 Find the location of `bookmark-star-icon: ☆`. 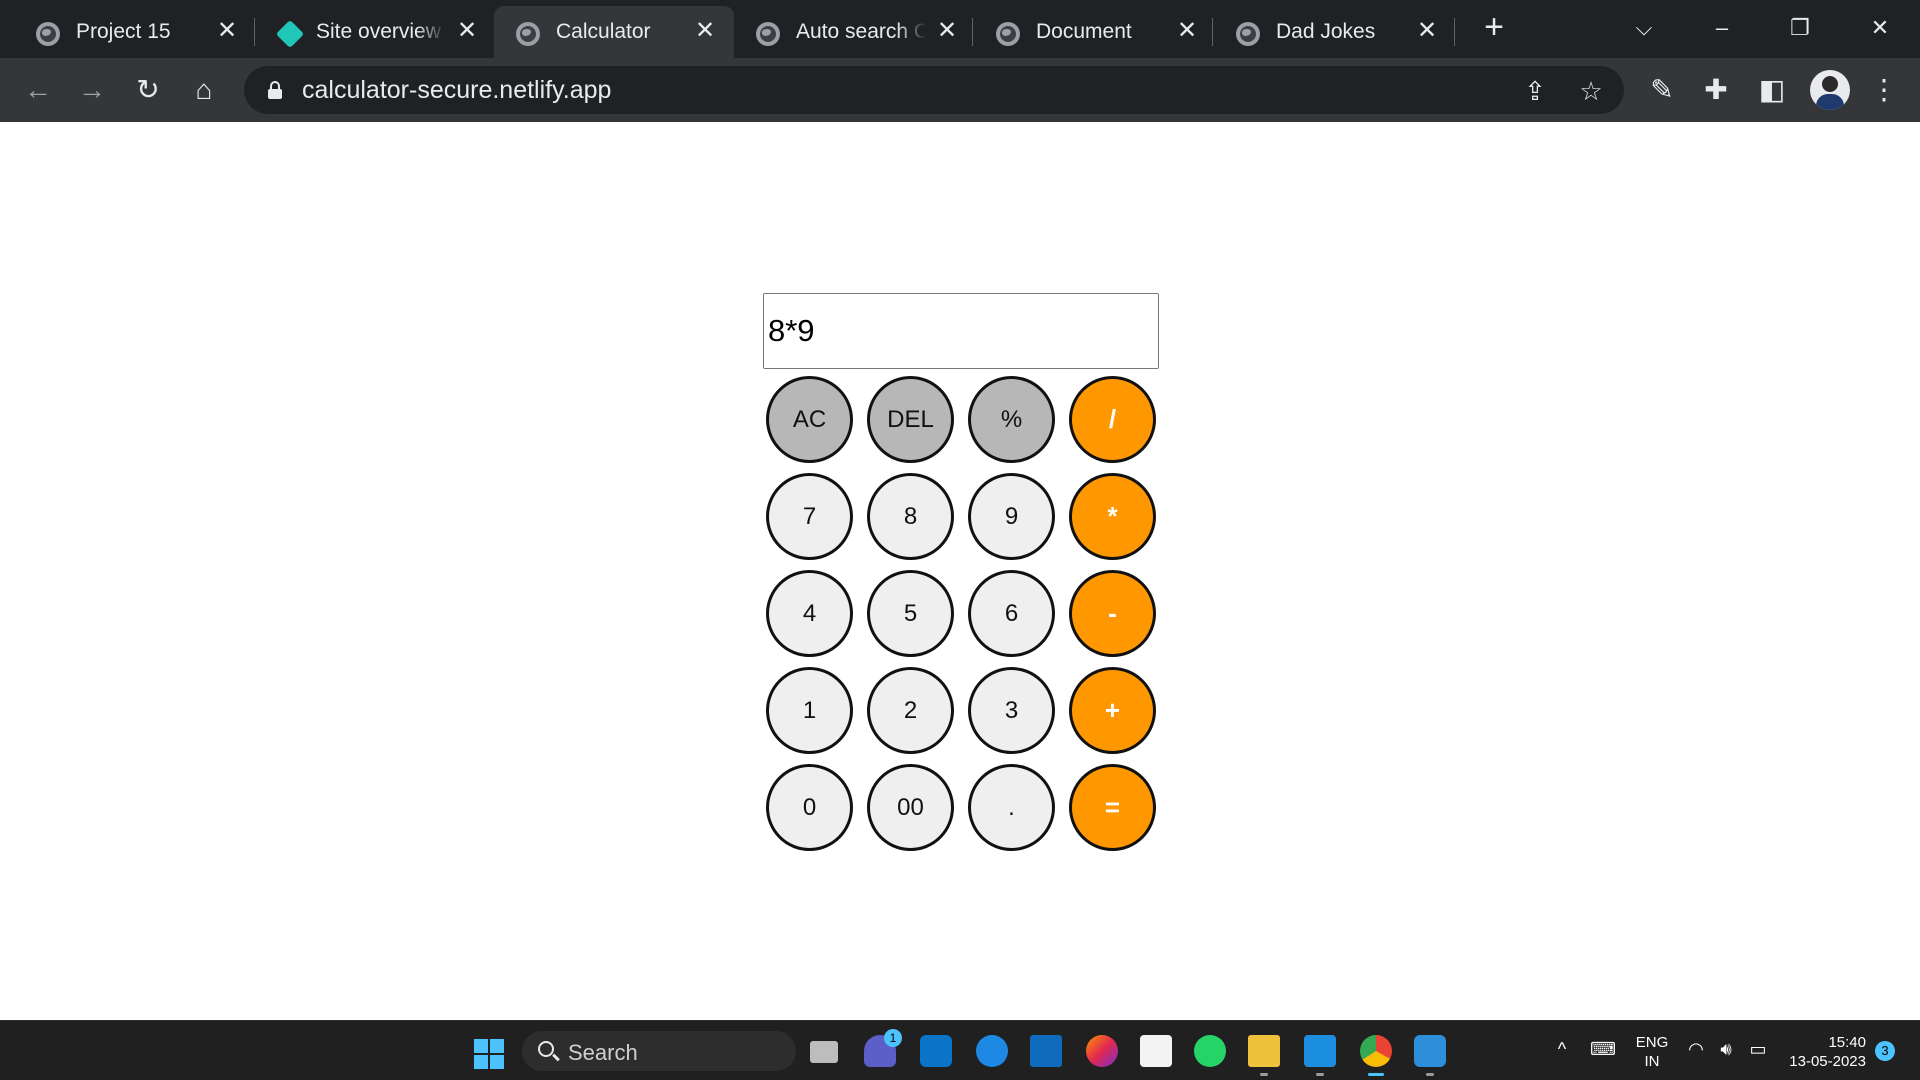

bookmark-star-icon: ☆ is located at coordinates (1591, 91).